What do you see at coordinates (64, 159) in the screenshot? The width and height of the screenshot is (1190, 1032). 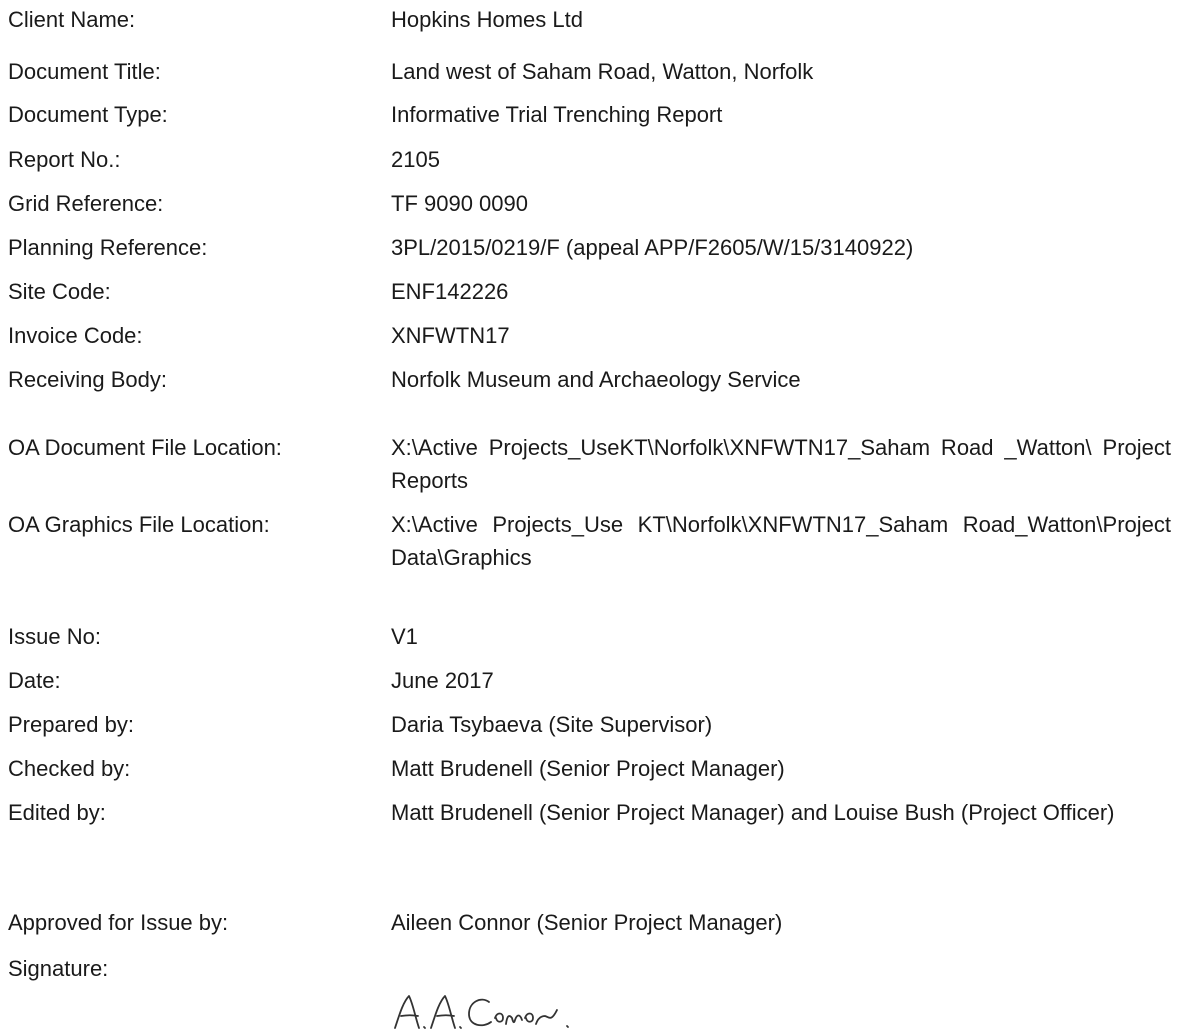 I see `field-label: Report No.:` at bounding box center [64, 159].